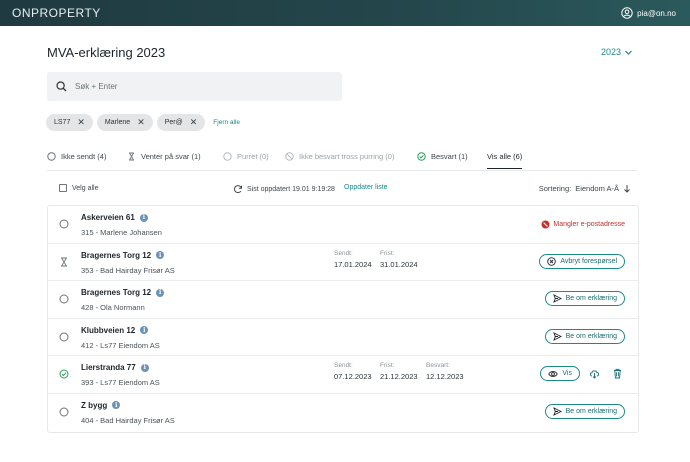  What do you see at coordinates (63, 188) in the screenshot?
I see `select-all-checkbox` at bounding box center [63, 188].